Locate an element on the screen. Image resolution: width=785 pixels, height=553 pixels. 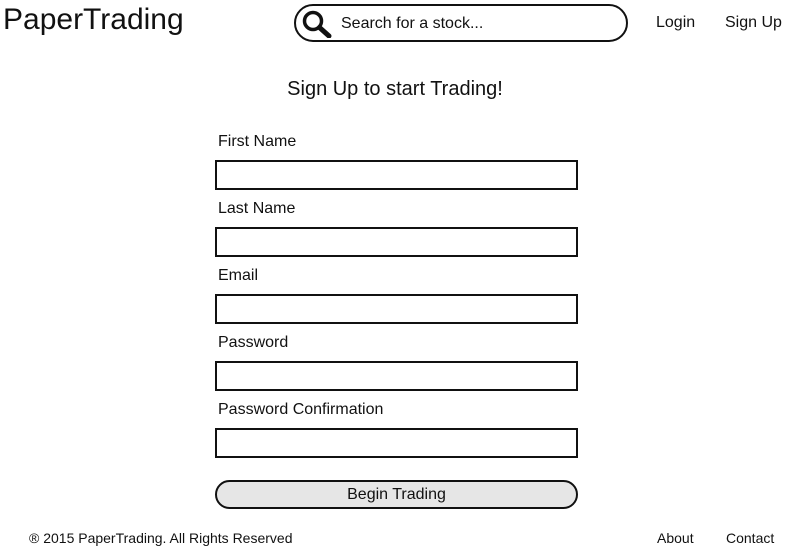
search-icon is located at coordinates (317, 24).